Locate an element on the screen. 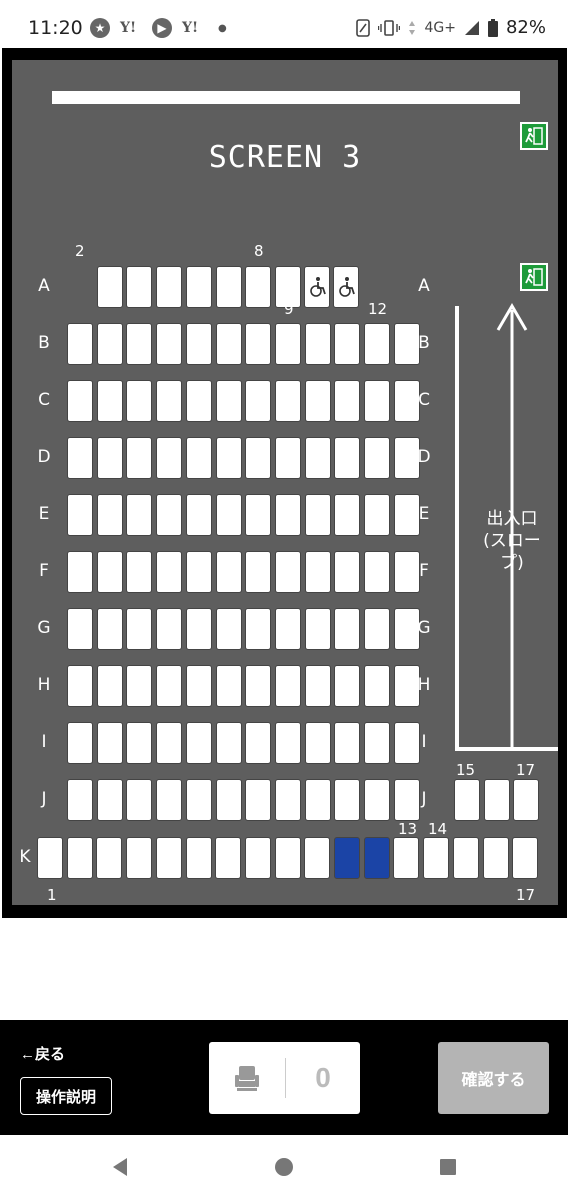  seat-e9 is located at coordinates (317, 515).